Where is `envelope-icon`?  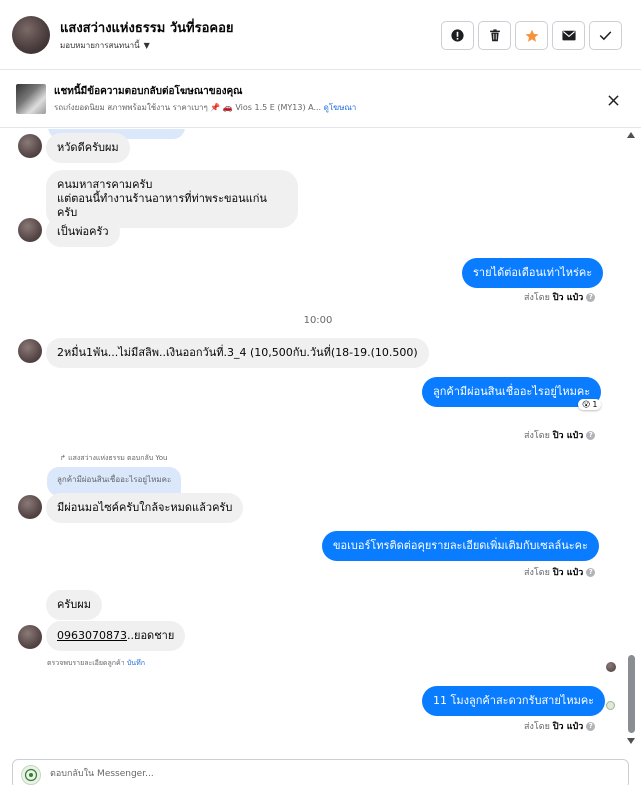 envelope-icon is located at coordinates (568, 35).